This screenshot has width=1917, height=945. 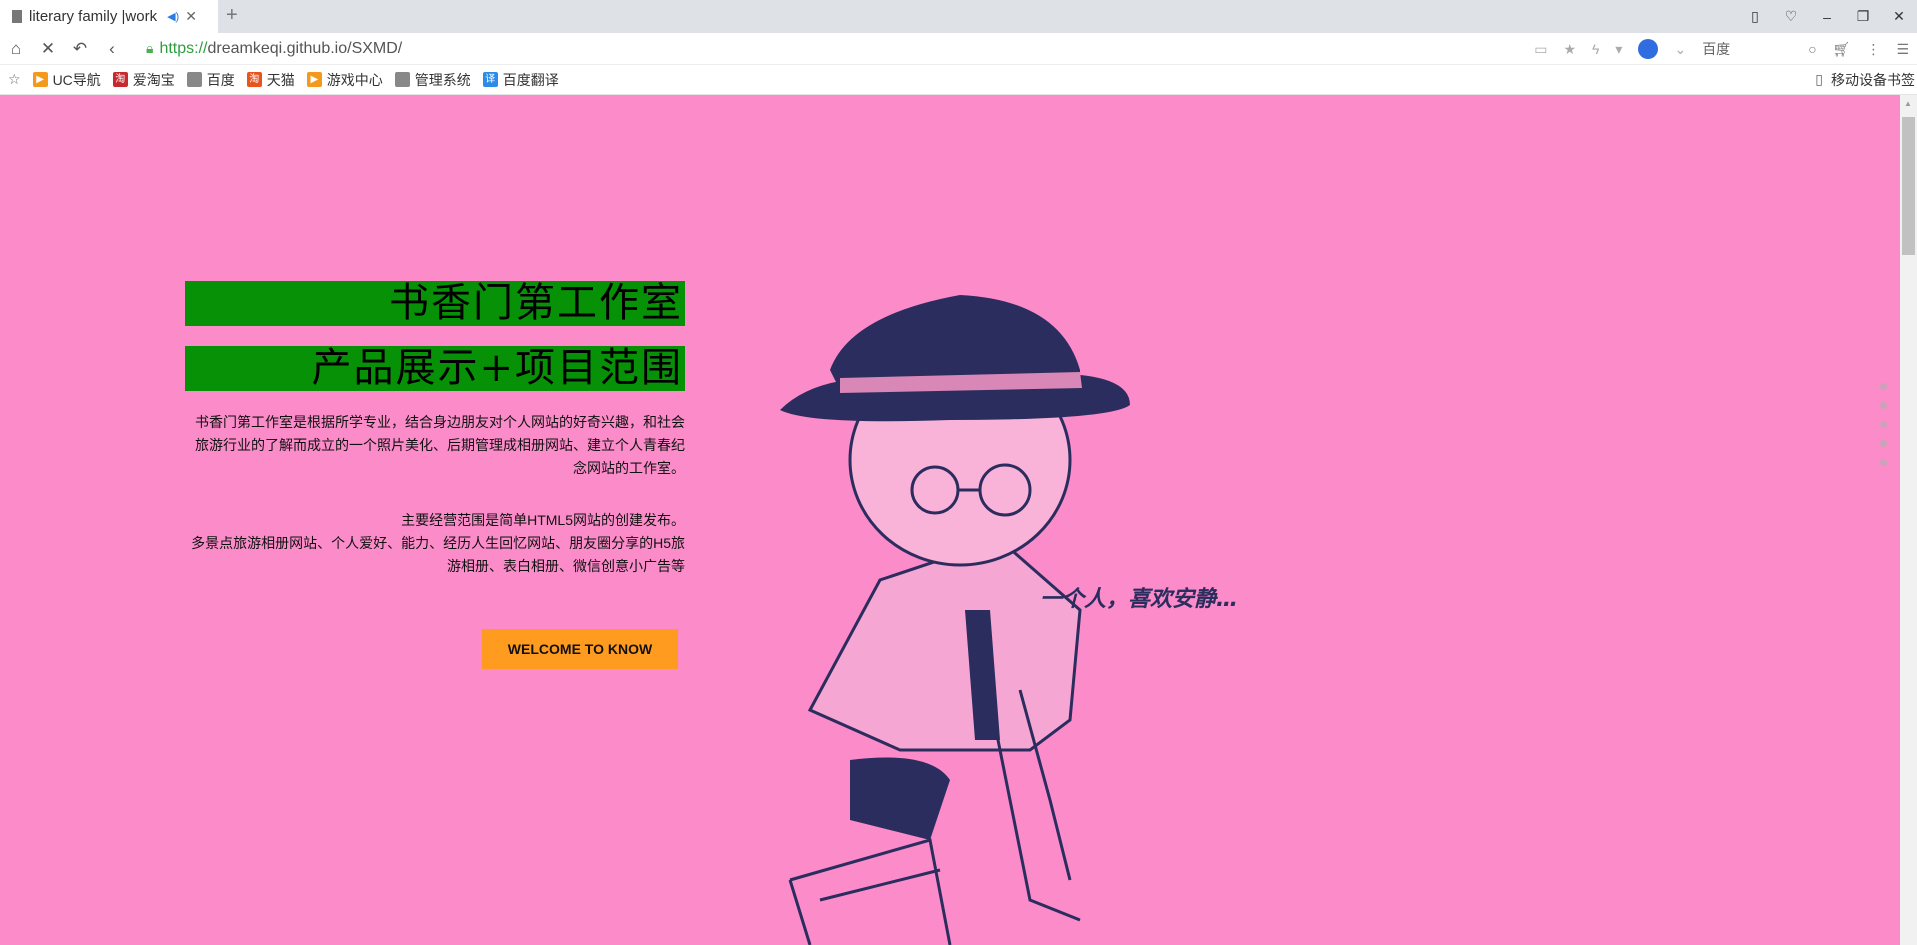 I want to click on url-field: 🔒︎ https://dreamkeqi.github.io/SXMD/, so click(x=274, y=49).